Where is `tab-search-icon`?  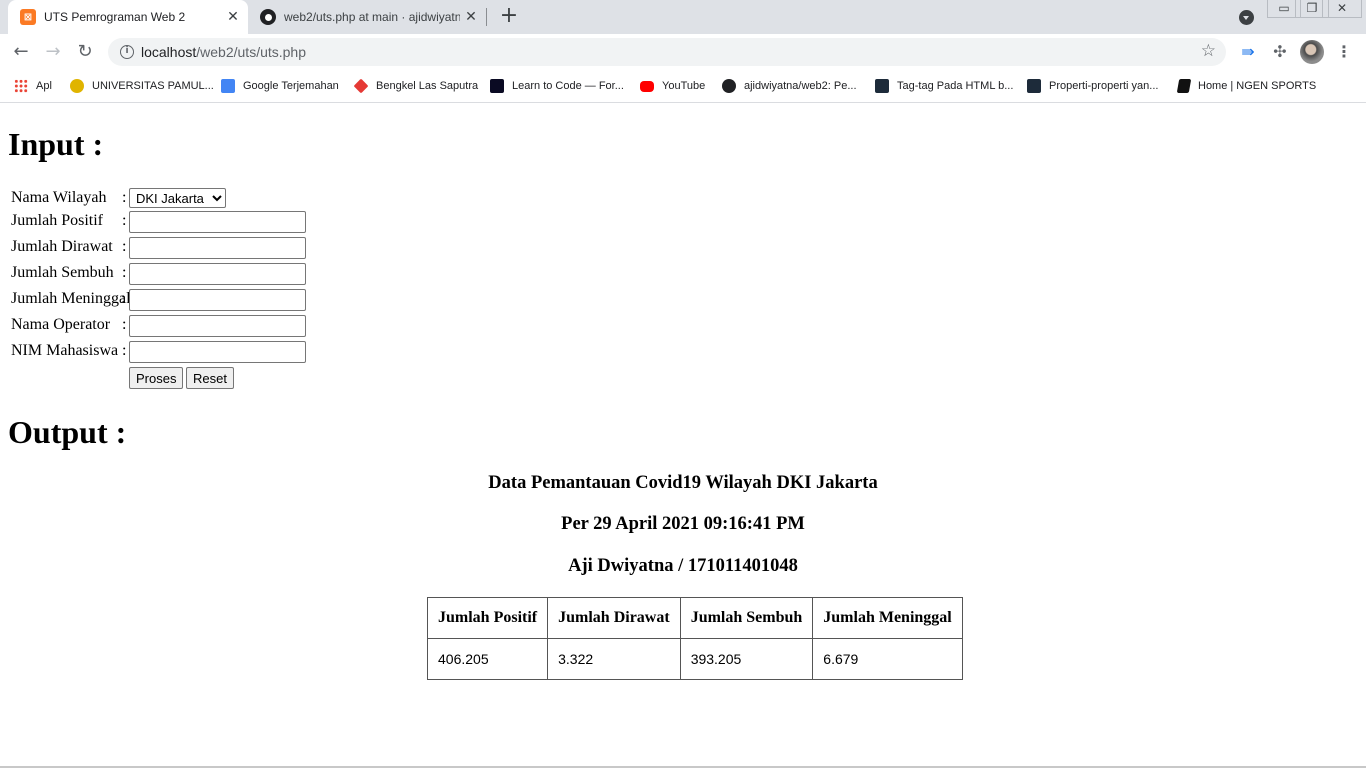
tab-search-icon is located at coordinates (1246, 17).